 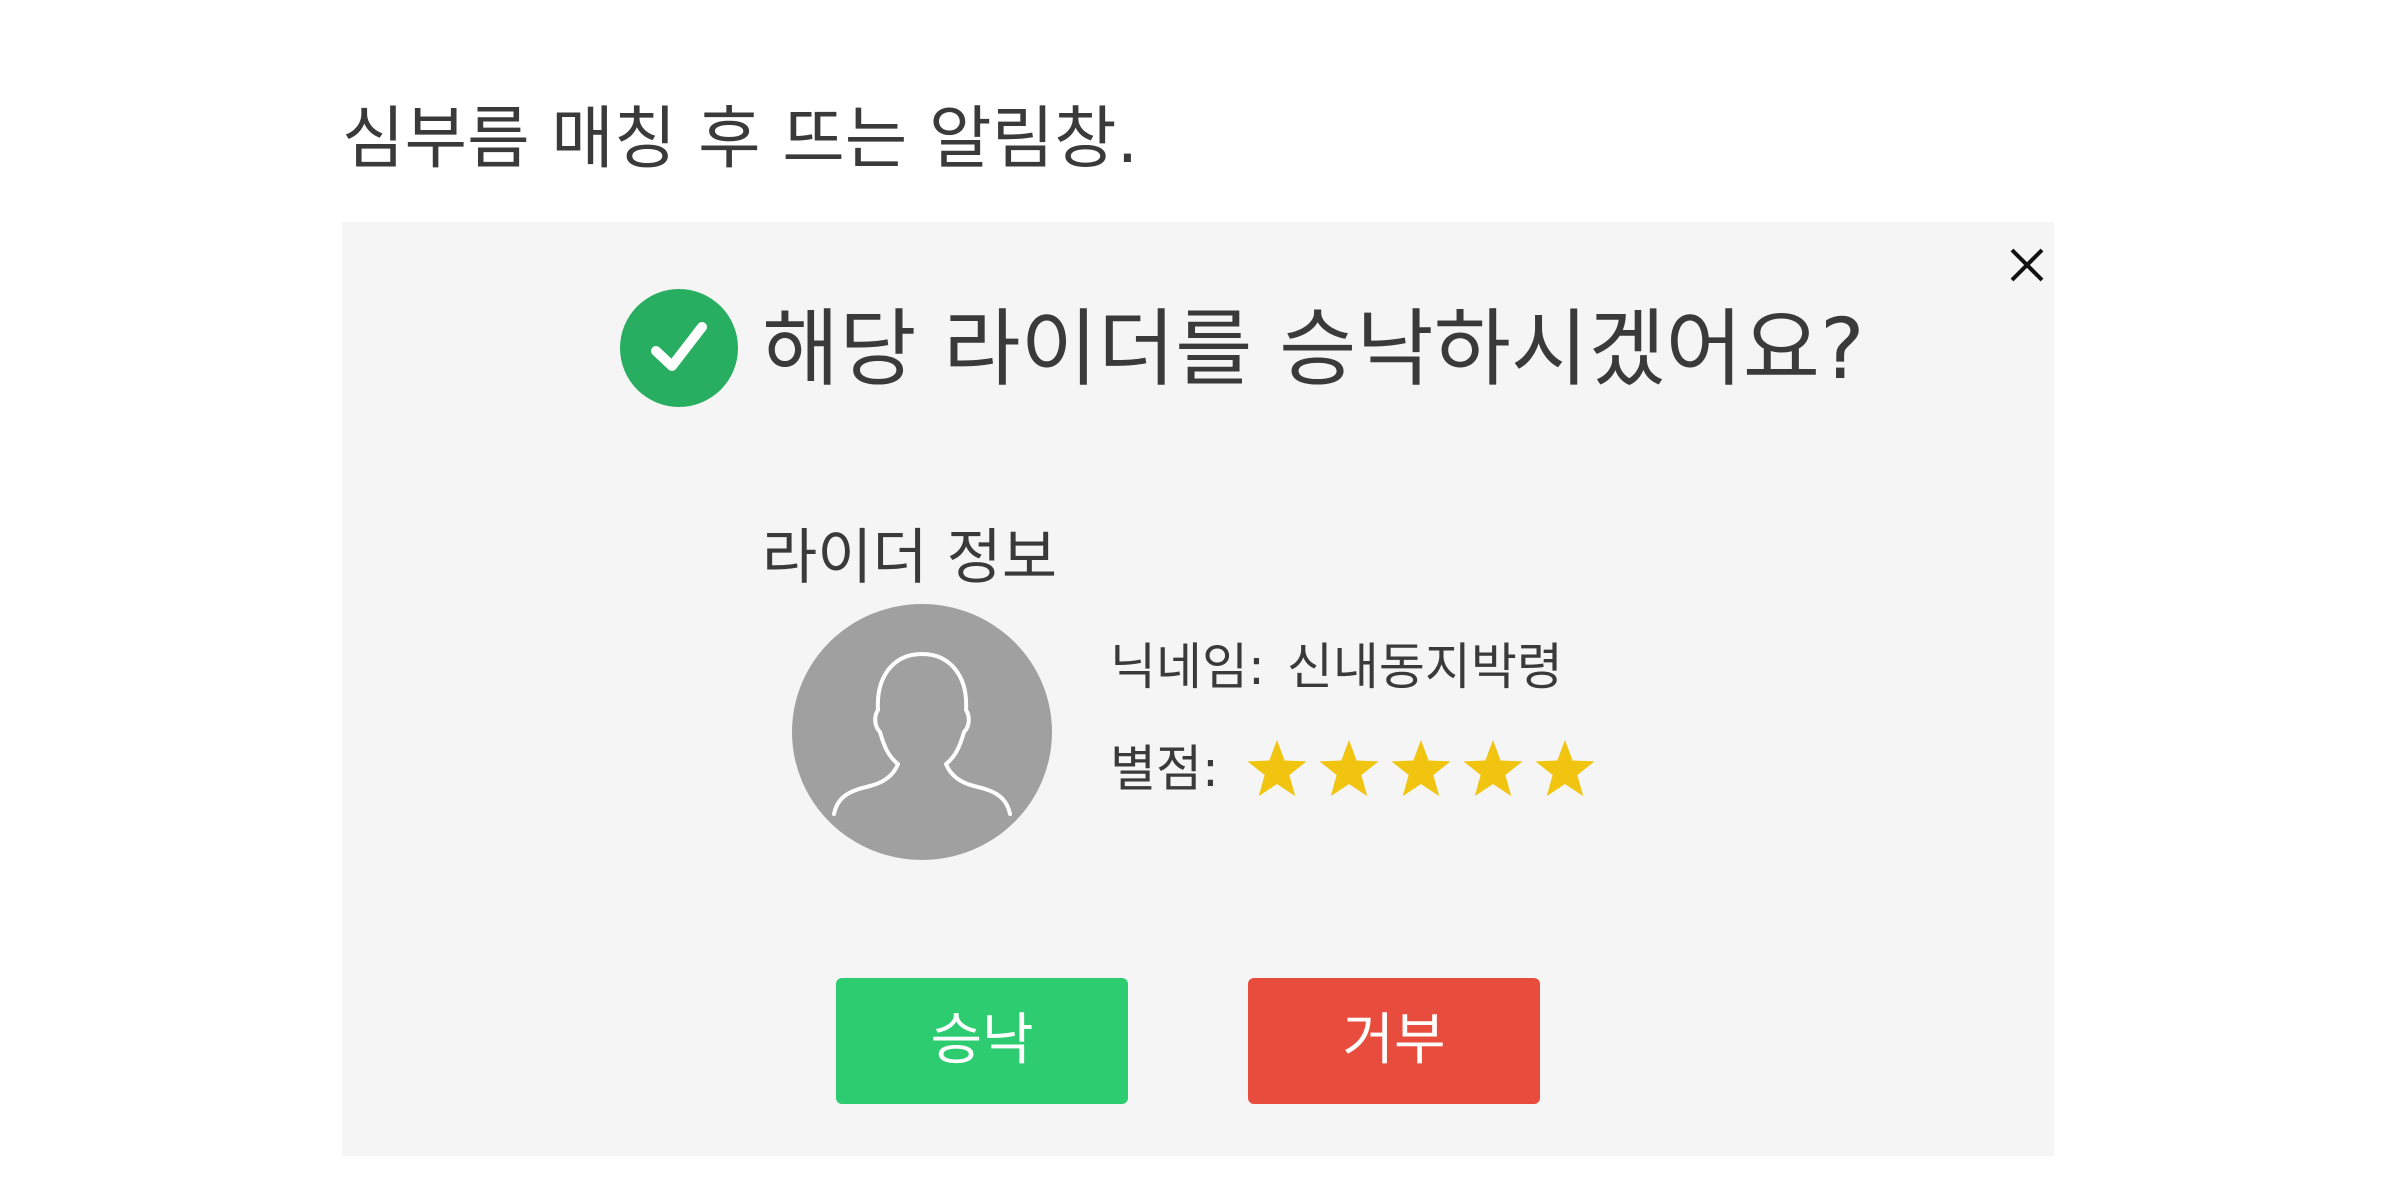 What do you see at coordinates (1394, 1041) in the screenshot?
I see `reject-button: 거부` at bounding box center [1394, 1041].